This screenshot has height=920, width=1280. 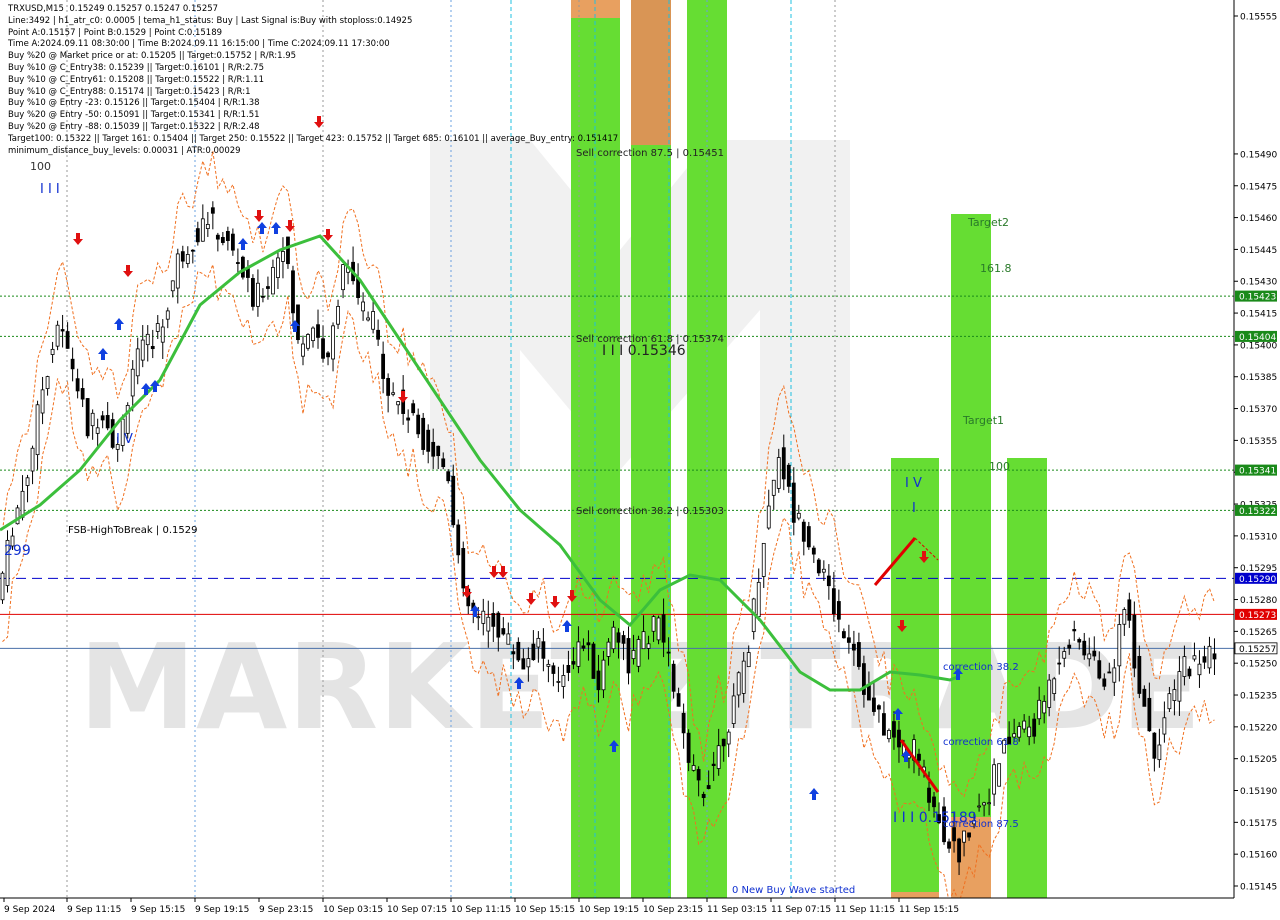 What do you see at coordinates (929, 910) in the screenshot?
I see `x-tick-label: 11 Sep 15:15` at bounding box center [929, 910].